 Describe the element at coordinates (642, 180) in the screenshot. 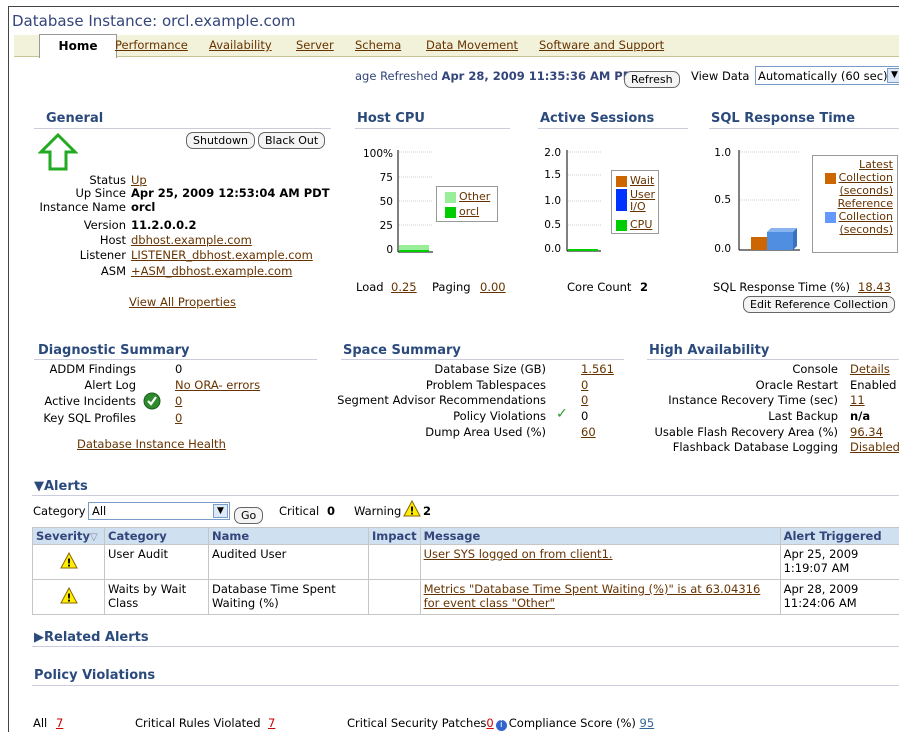

I see `legend-wait-link: Wait` at that location.